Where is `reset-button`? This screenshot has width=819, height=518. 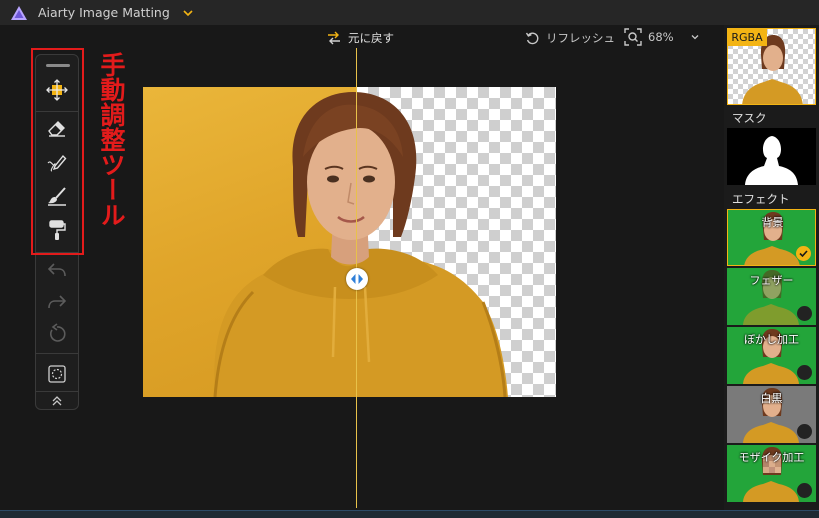 reset-button is located at coordinates (57, 334).